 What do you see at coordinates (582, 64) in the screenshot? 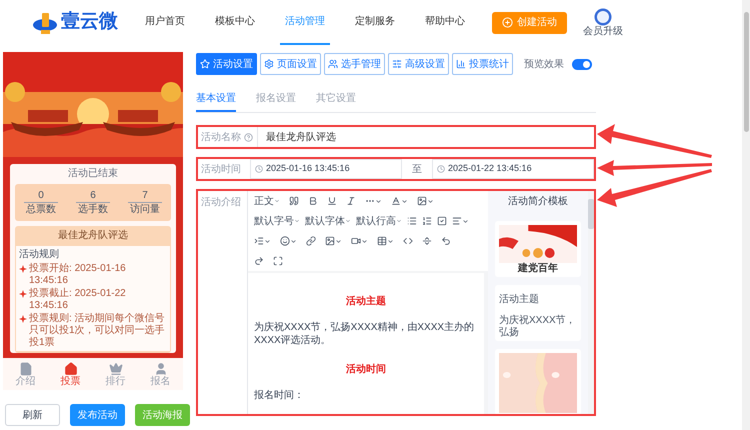
I see `preview-switch` at bounding box center [582, 64].